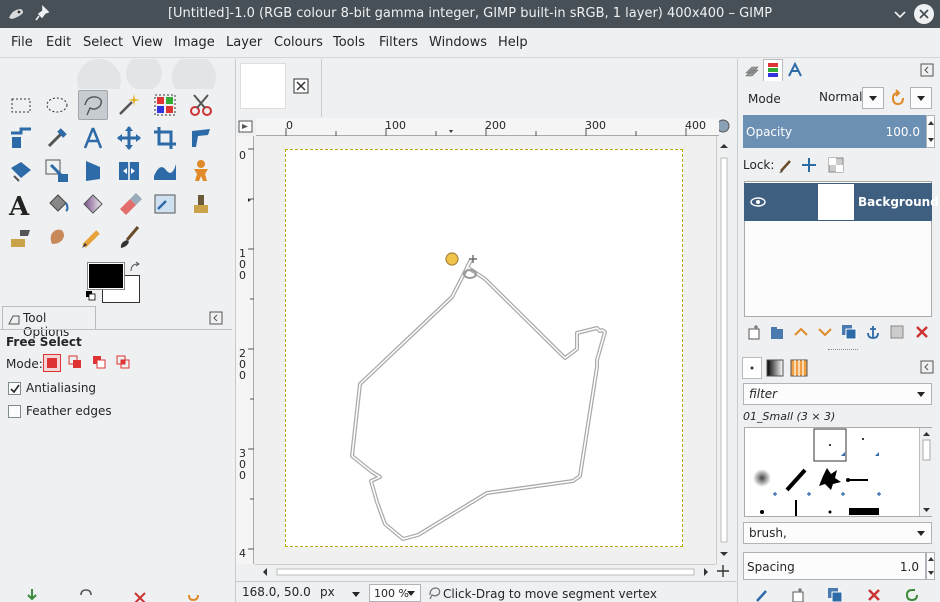 Image resolution: width=940 pixels, height=602 pixels. Describe the element at coordinates (52, 363) in the screenshot. I see `mode-replace-button` at that location.